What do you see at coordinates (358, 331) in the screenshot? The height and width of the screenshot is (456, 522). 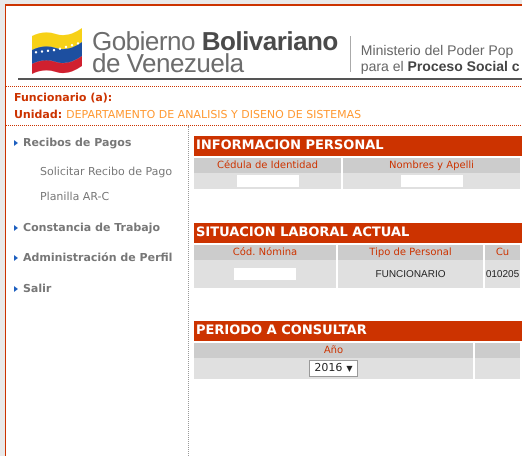 I see `section-title: PERIODO A CONSULTAR` at bounding box center [358, 331].